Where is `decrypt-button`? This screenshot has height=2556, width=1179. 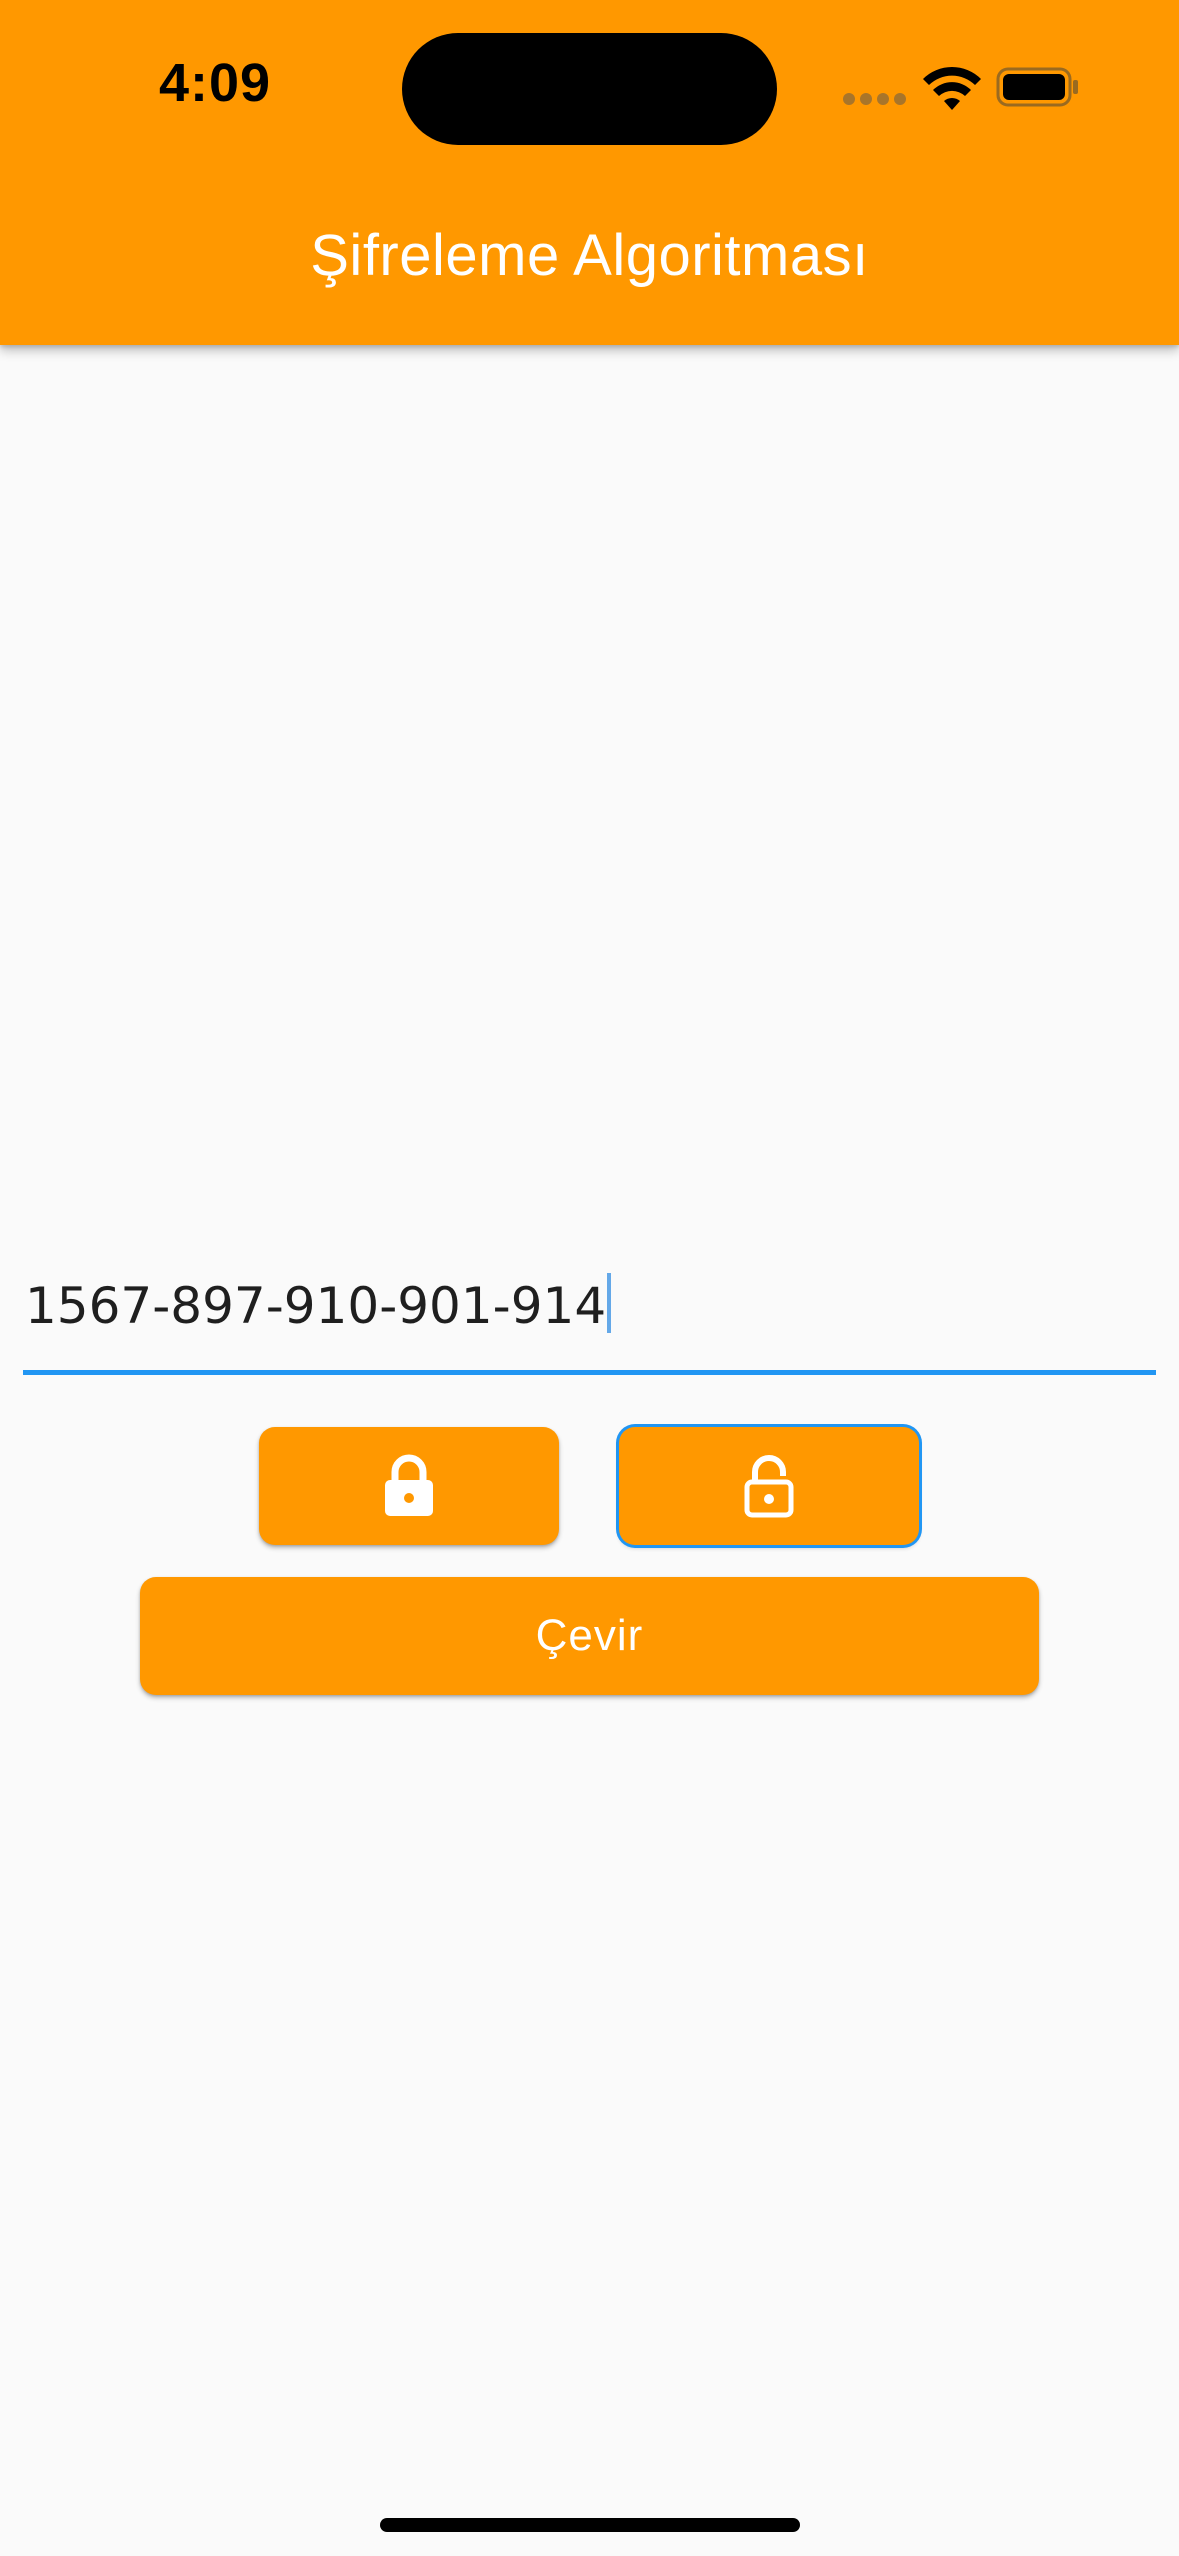 decrypt-button is located at coordinates (769, 1486).